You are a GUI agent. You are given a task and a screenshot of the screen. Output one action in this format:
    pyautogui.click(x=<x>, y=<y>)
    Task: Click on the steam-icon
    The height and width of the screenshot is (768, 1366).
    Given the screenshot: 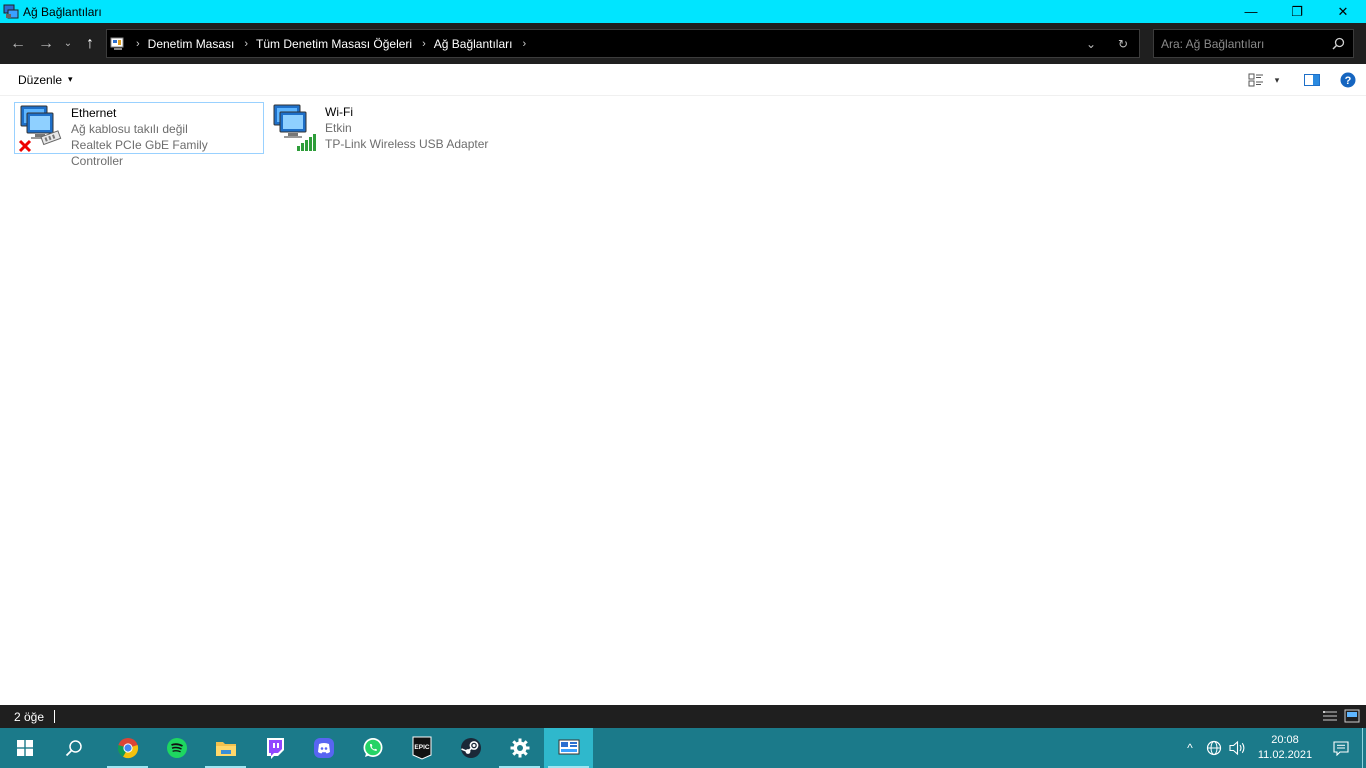 What is the action you would take?
    pyautogui.click(x=470, y=748)
    